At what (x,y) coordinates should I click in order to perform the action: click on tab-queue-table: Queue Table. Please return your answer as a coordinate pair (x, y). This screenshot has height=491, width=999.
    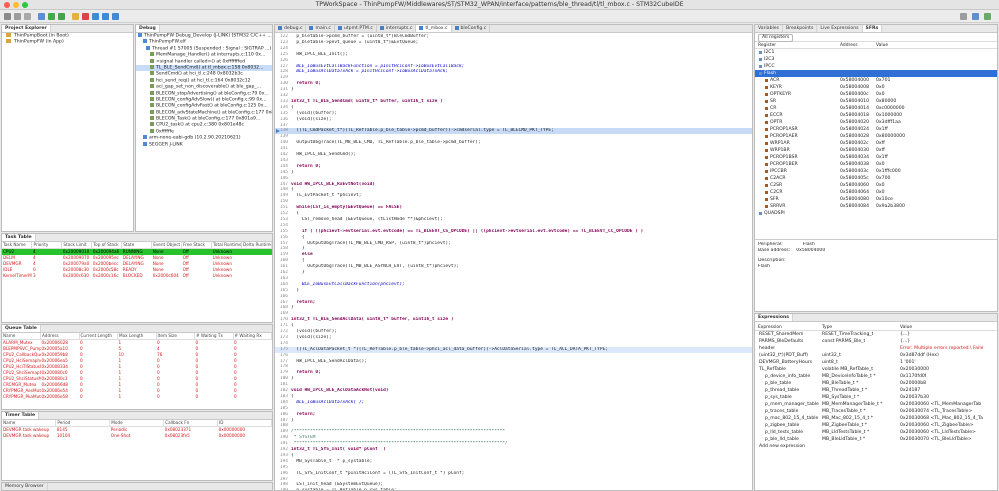
    Looking at the image, I should click on (21, 328).